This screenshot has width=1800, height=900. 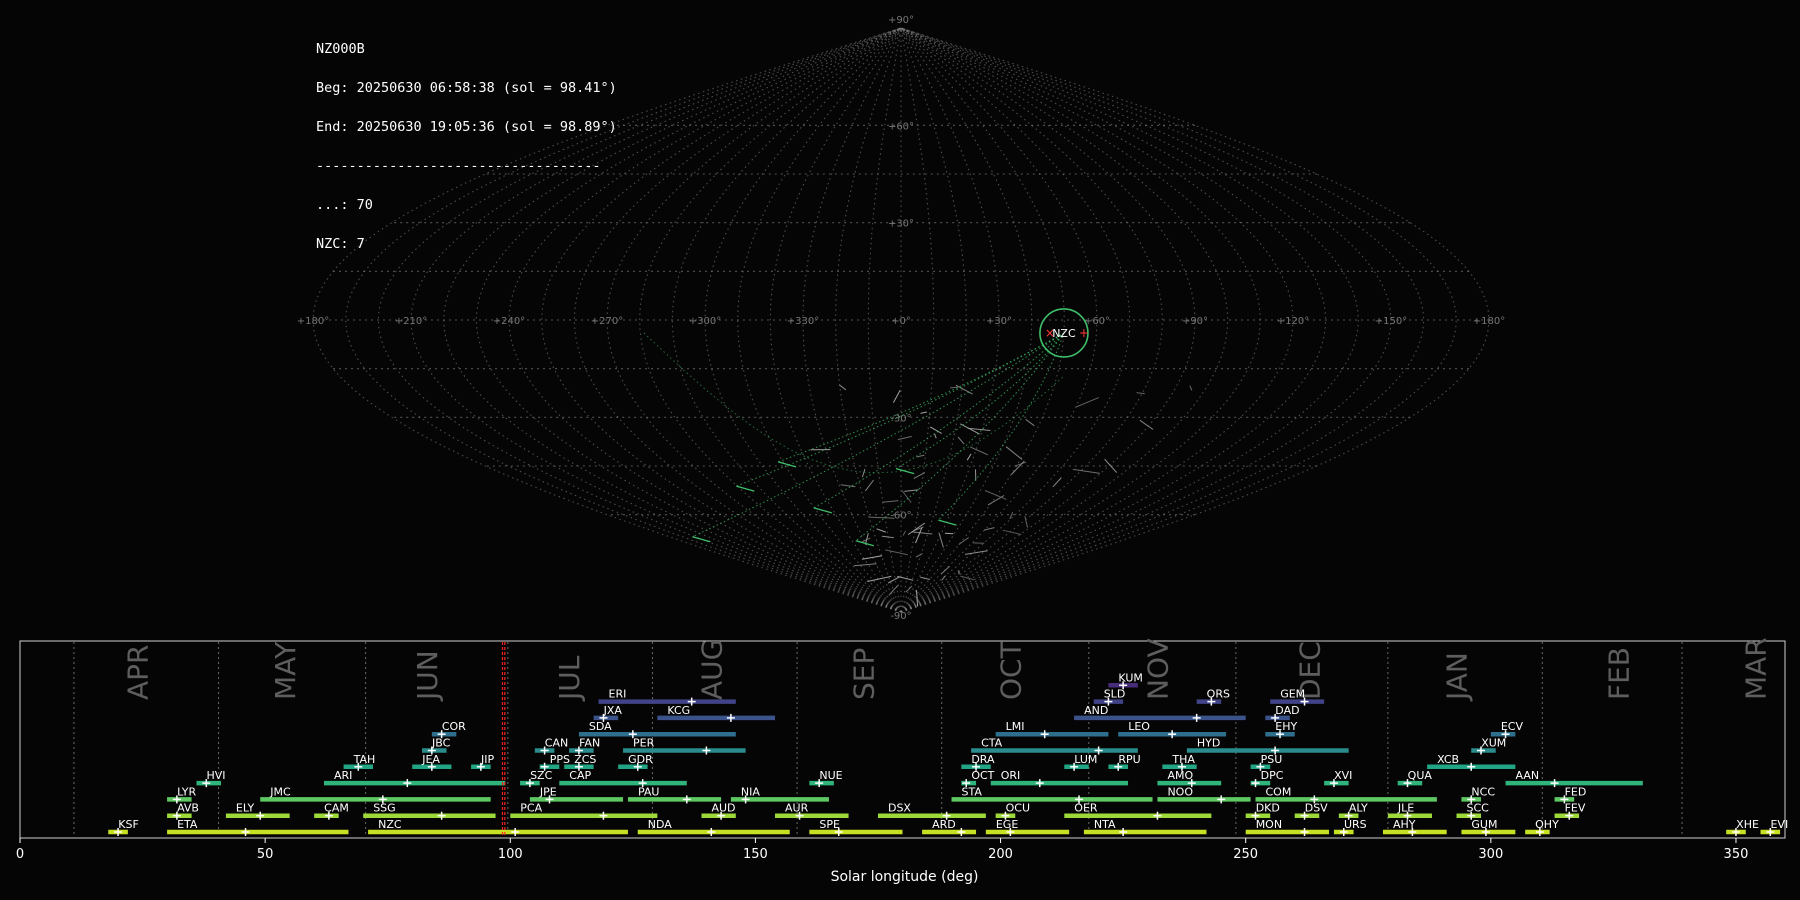 What do you see at coordinates (711, 669) in the screenshot?
I see `month-label: AUG` at bounding box center [711, 669].